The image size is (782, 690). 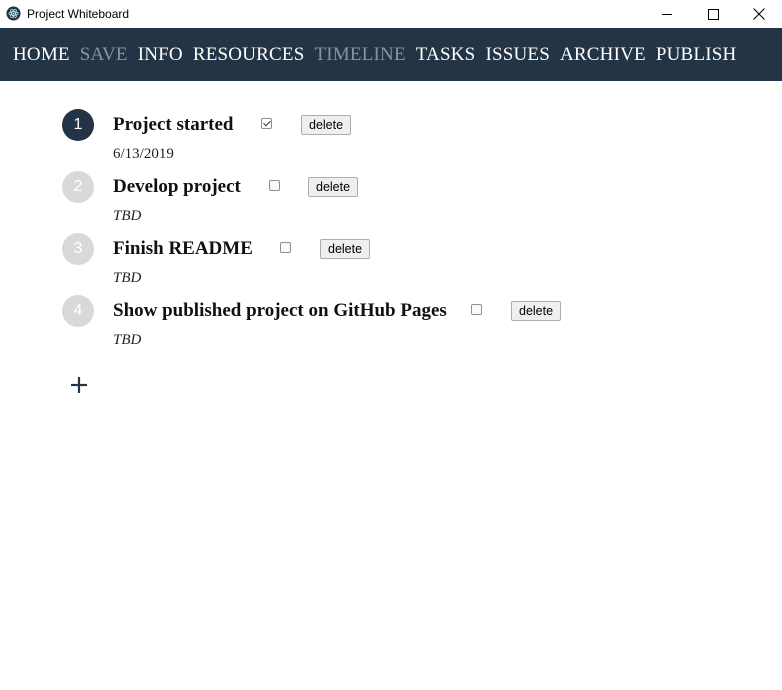 I want to click on nav-save: SAVE, so click(x=104, y=55).